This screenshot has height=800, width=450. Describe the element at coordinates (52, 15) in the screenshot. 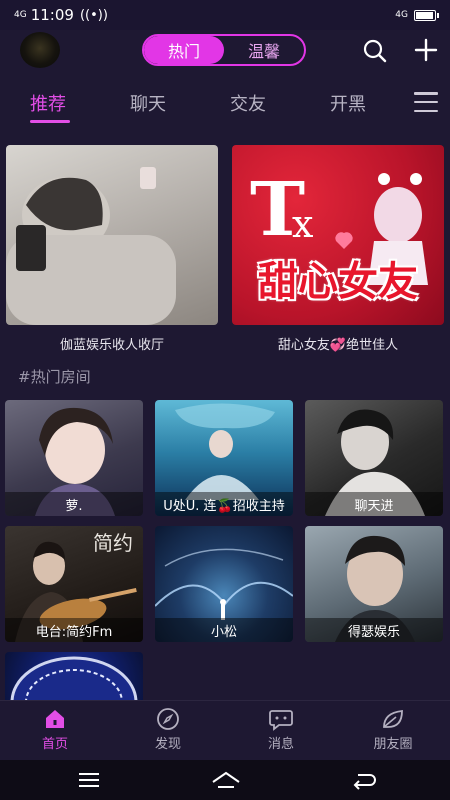

I see `clock: 11:09` at that location.